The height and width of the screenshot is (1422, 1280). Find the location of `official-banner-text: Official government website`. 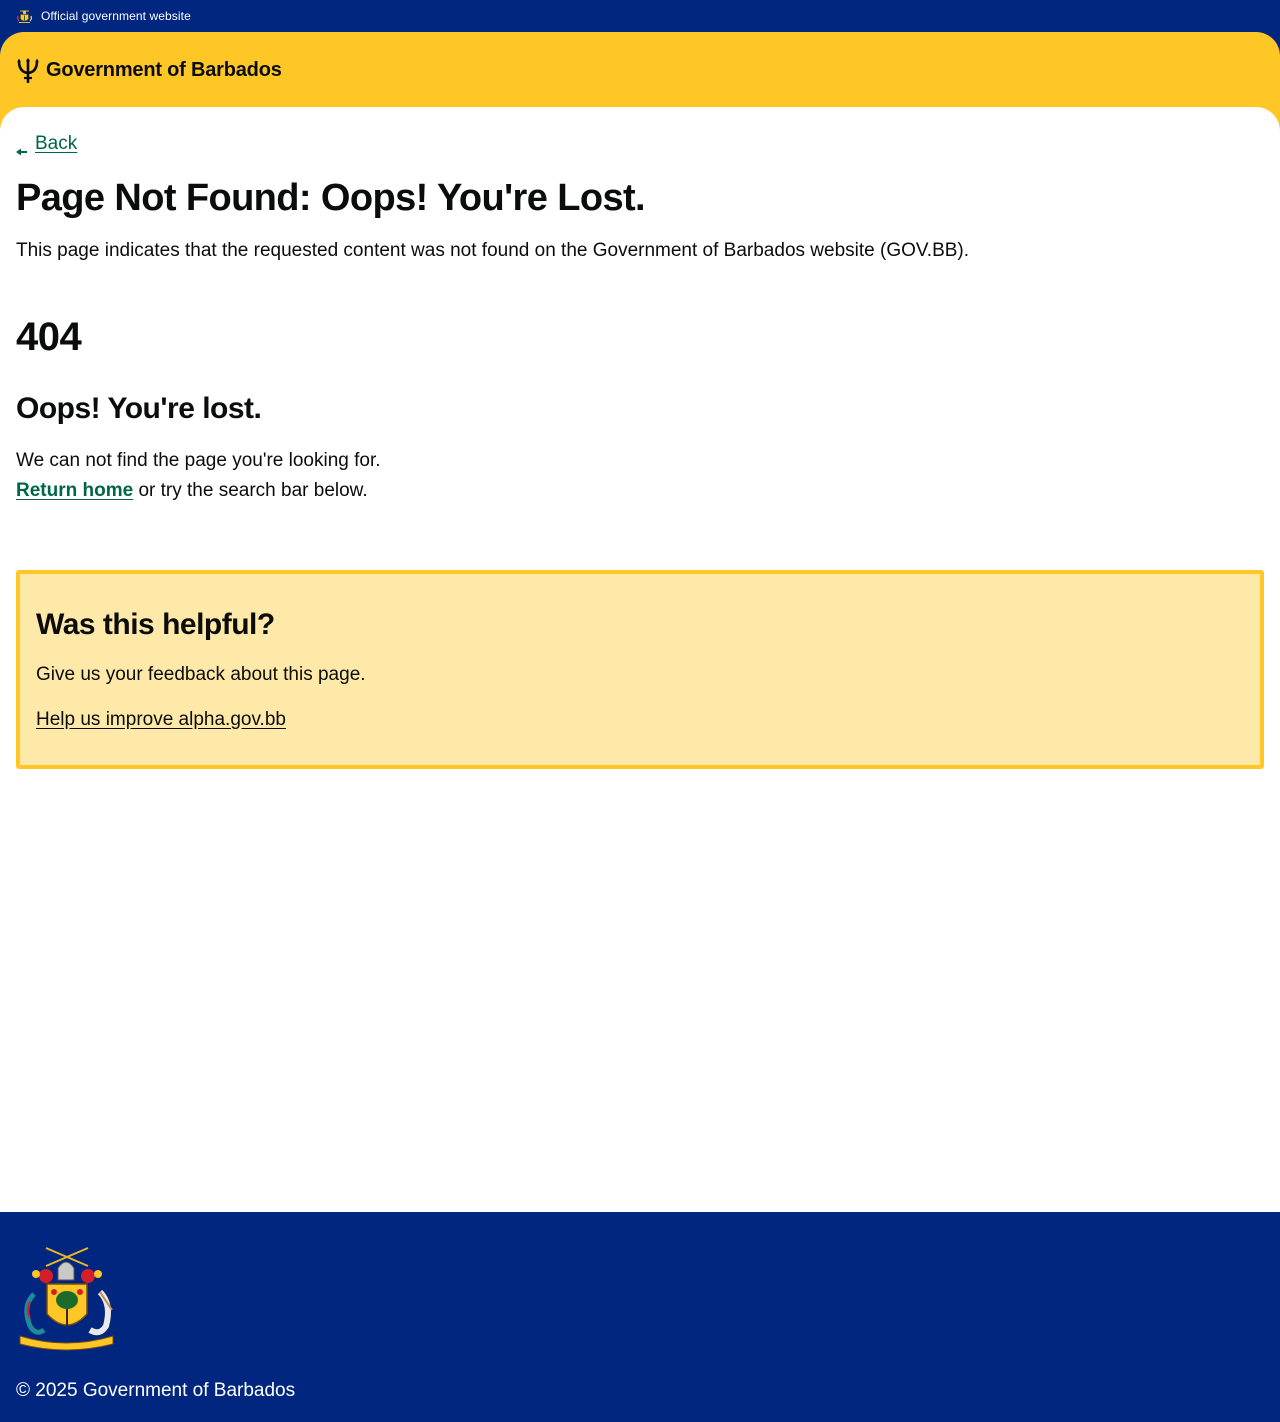

official-banner-text: Official government website is located at coordinates (116, 16).